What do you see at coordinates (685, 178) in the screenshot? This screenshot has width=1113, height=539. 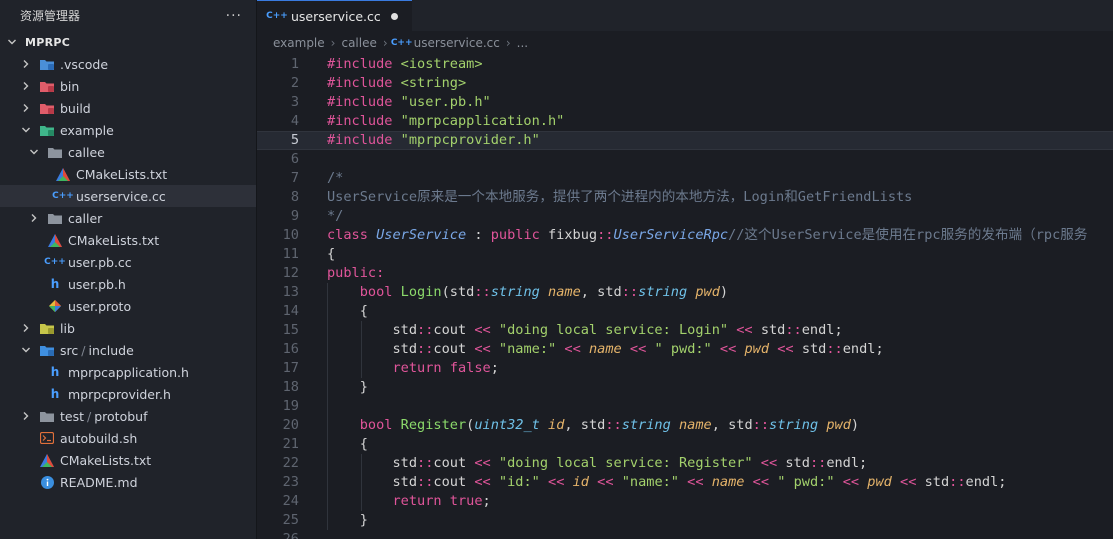 I see `code-line: 7 /*` at bounding box center [685, 178].